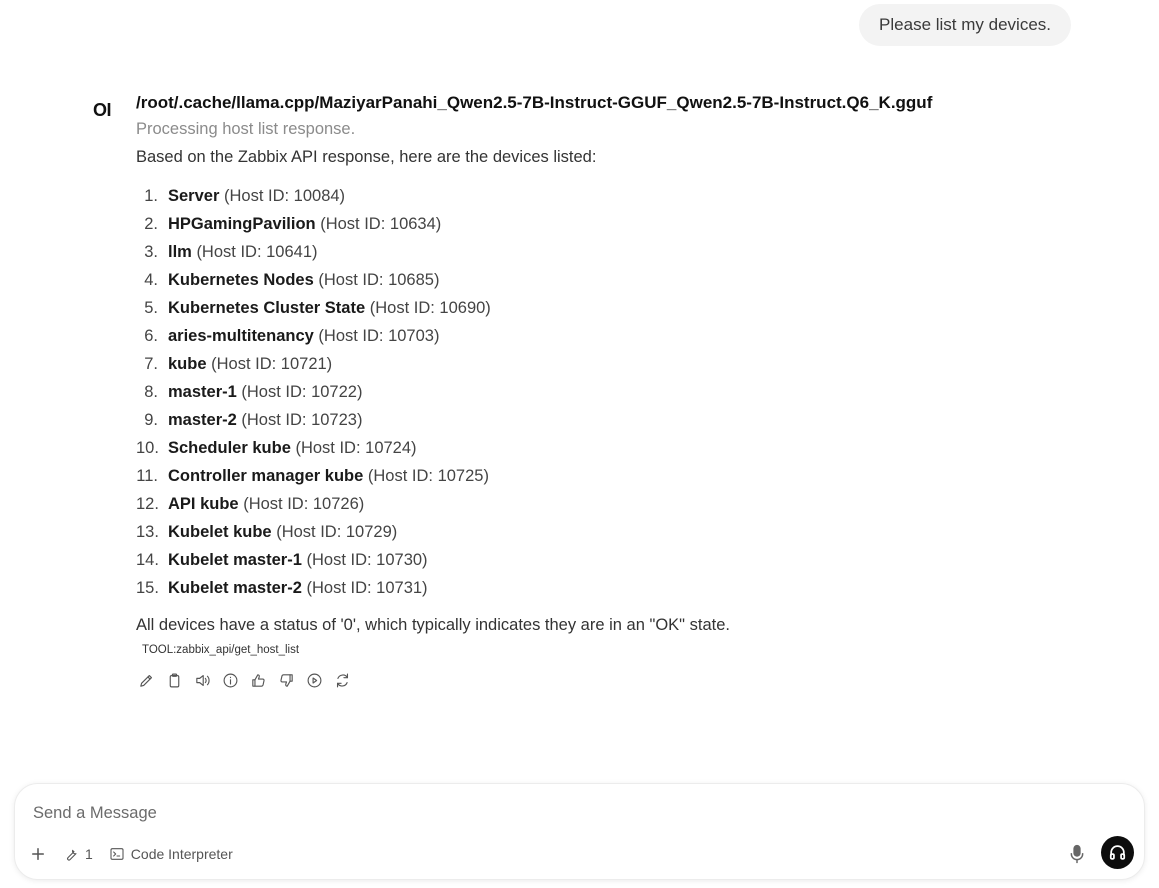 Image resolution: width=1159 pixels, height=888 pixels. I want to click on host-id: (Host ID: 10685), so click(379, 280).